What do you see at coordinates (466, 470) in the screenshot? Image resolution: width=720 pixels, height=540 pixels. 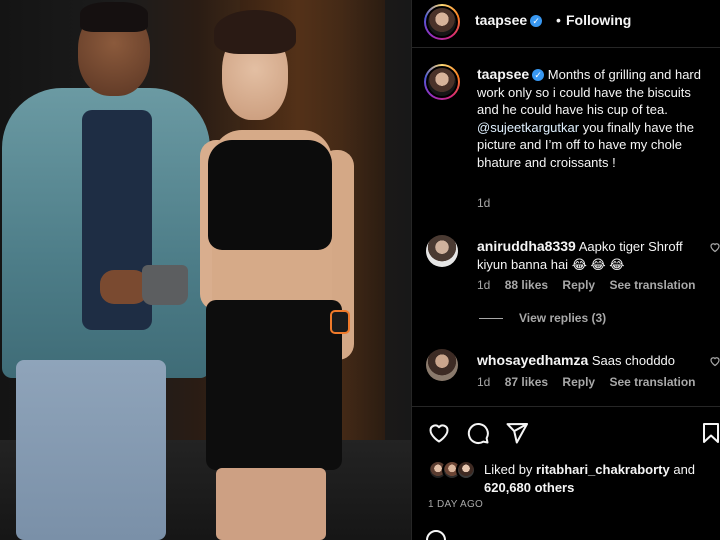 I see `liker-avatar` at bounding box center [466, 470].